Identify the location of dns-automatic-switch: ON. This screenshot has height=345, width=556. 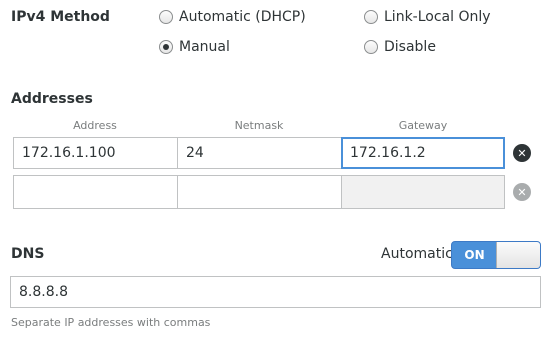
(496, 255).